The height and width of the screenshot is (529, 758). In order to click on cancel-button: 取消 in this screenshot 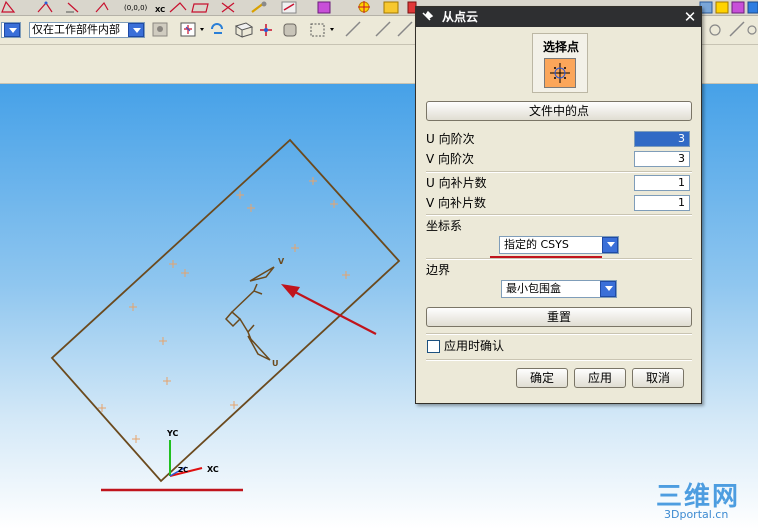, I will do `click(658, 378)`.